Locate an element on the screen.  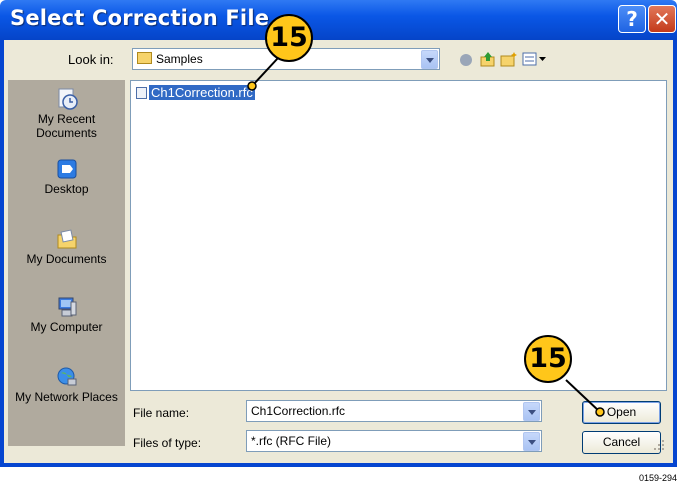
callout-bottom-anchor is located at coordinates (600, 412).